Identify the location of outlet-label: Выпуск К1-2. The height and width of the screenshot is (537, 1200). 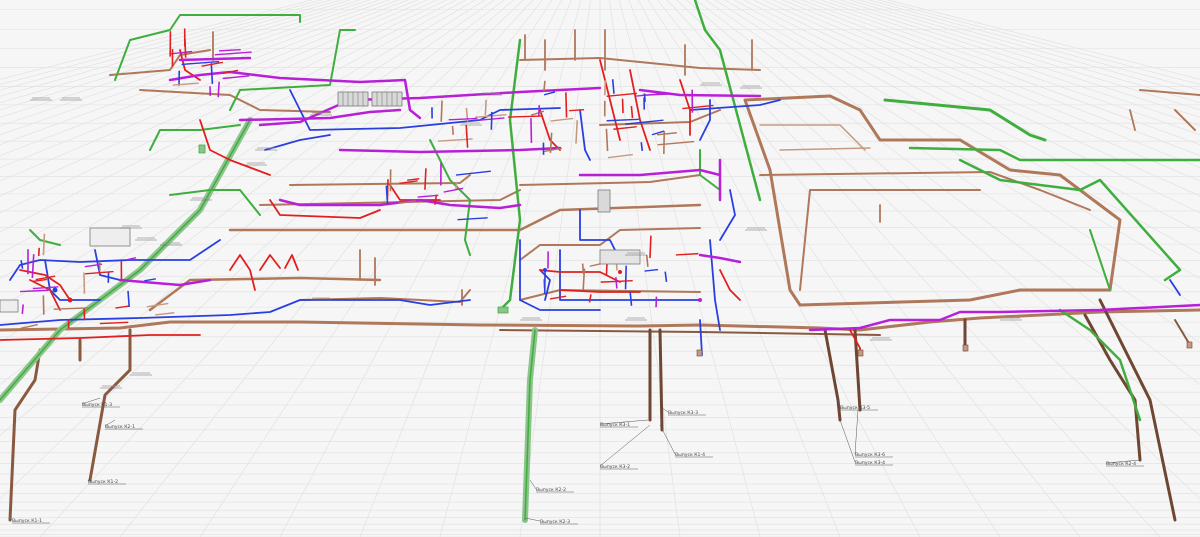
(103, 482).